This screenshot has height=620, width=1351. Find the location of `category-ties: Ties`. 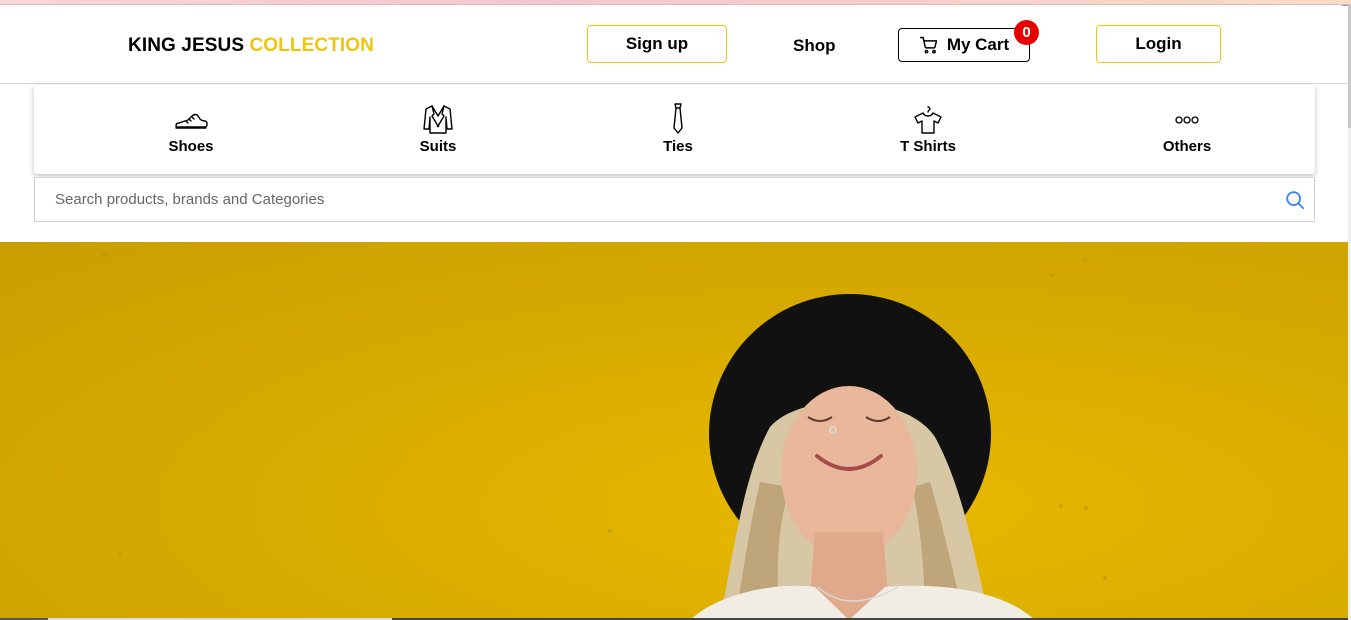

category-ties: Ties is located at coordinates (678, 129).